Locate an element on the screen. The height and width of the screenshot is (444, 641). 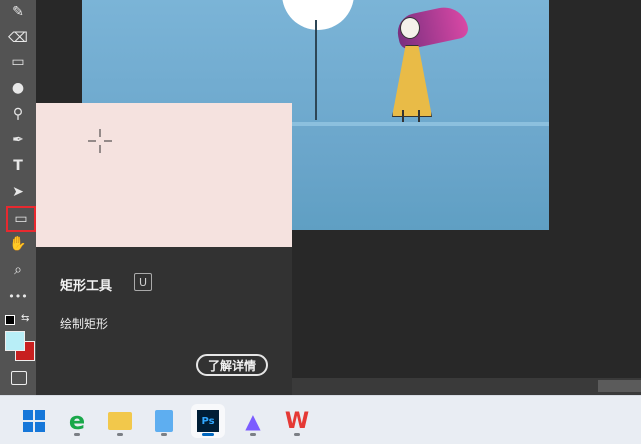
file-explorer-icon is located at coordinates (120, 421).